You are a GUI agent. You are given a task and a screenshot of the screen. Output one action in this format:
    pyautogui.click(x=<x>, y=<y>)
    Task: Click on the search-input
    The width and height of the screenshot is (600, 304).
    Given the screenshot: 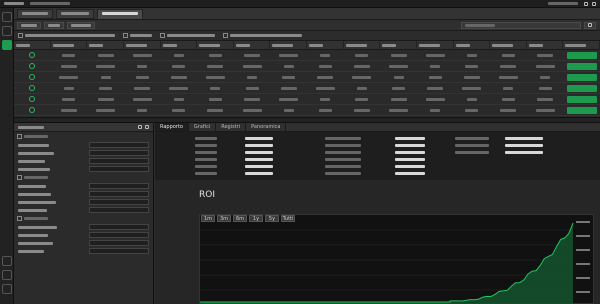 What is the action you would take?
    pyautogui.click(x=521, y=25)
    